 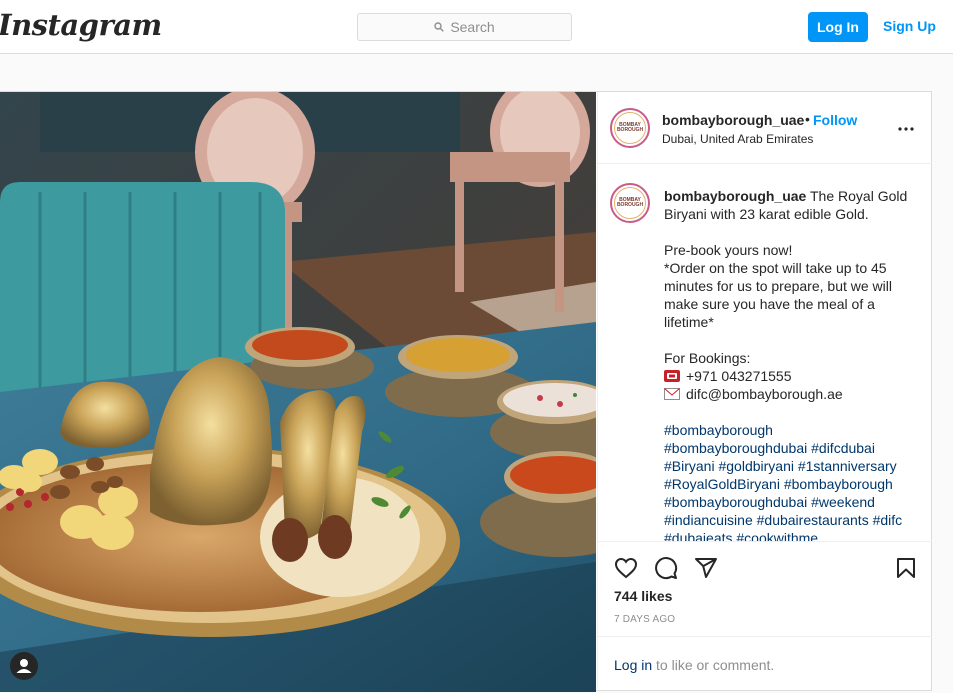 I want to click on login-button: Log In, so click(x=838, y=27).